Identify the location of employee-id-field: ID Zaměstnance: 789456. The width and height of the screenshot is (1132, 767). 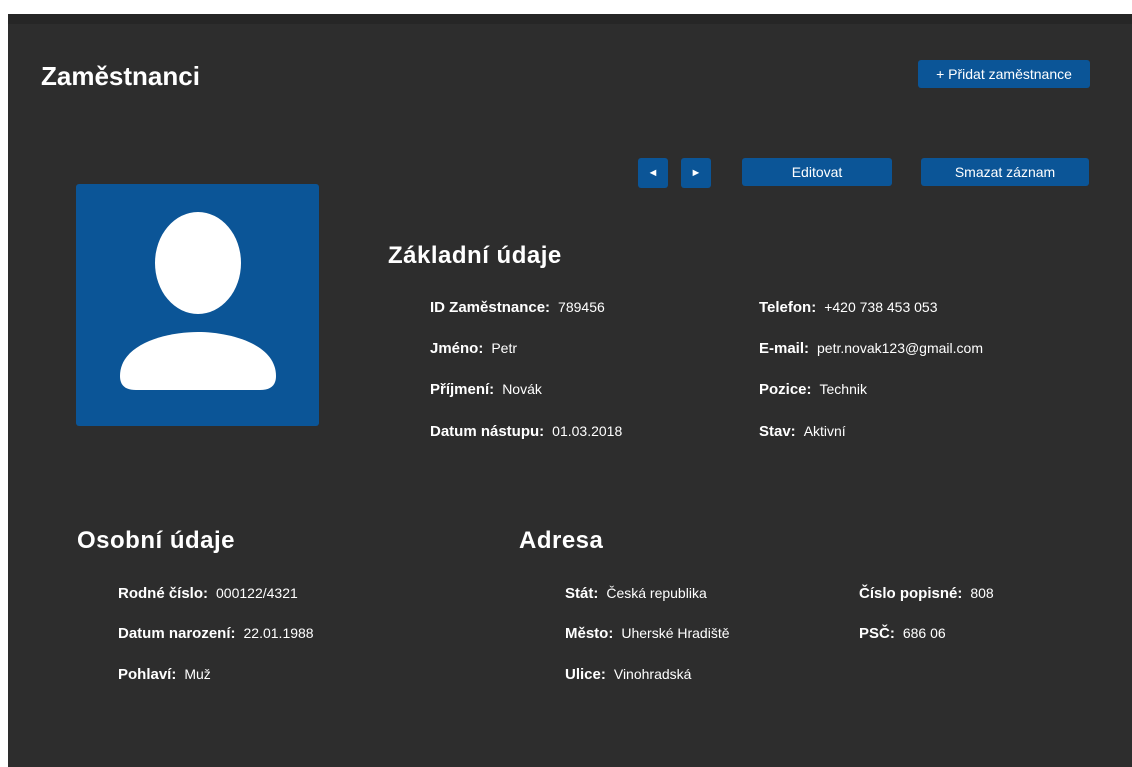
(517, 307).